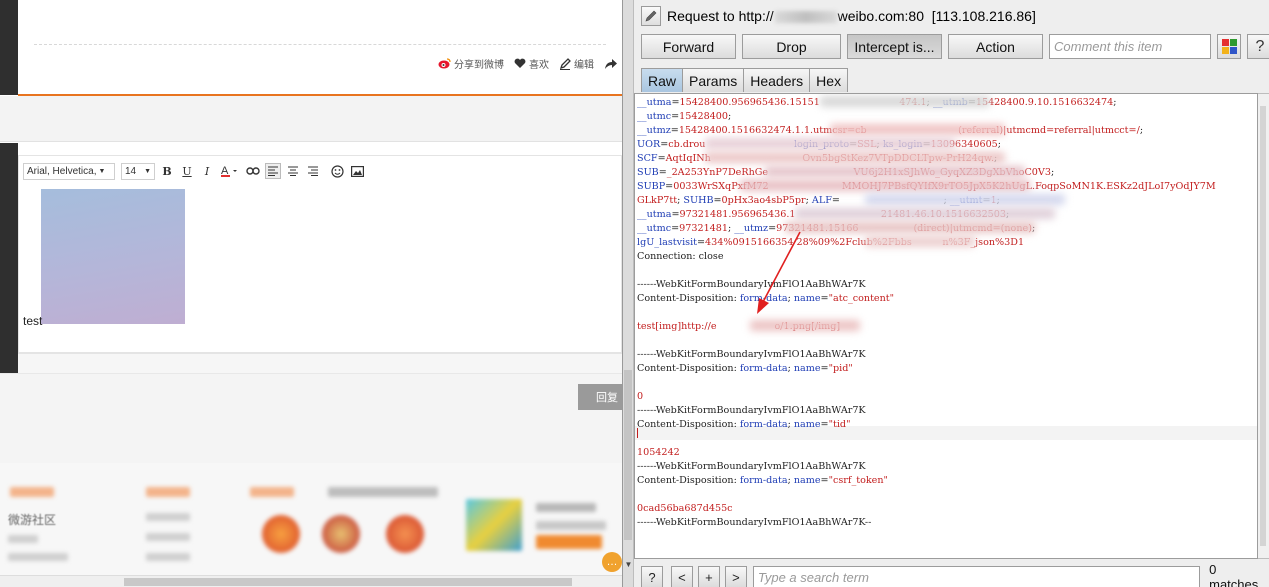 The width and height of the screenshot is (1269, 587). Describe the element at coordinates (654, 102) in the screenshot. I see `param-key: __utma` at that location.